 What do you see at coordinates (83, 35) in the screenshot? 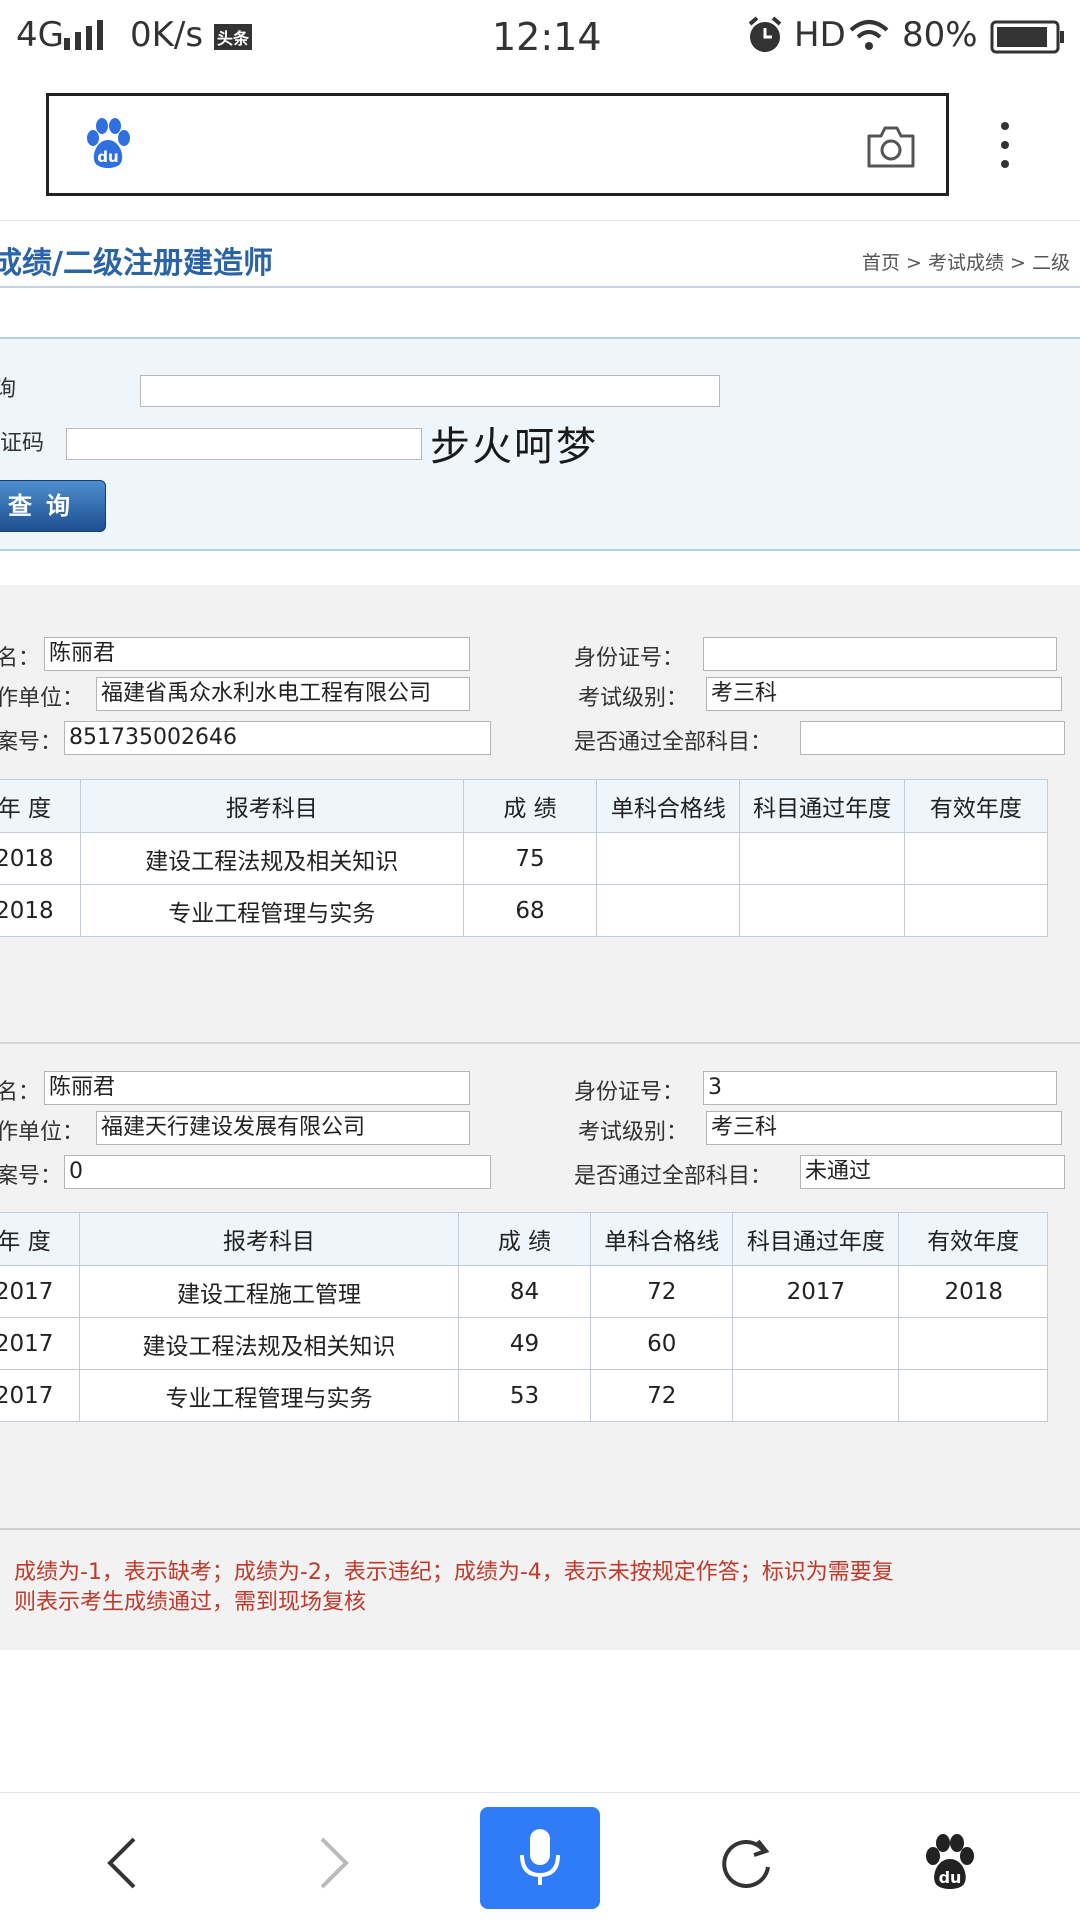
I see `signal-icon` at bounding box center [83, 35].